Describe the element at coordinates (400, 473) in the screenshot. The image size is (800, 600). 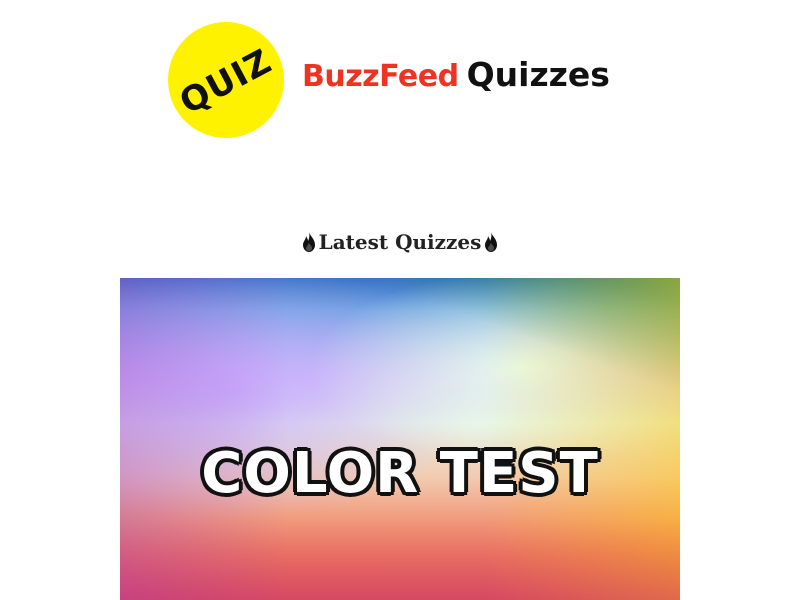
I see `quiz-card-title: COLOR TEST` at that location.